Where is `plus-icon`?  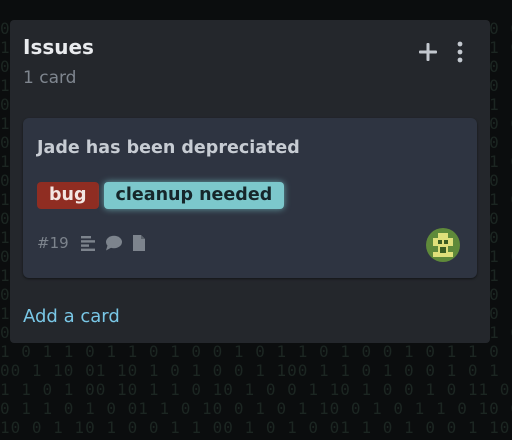
plus-icon is located at coordinates (428, 52).